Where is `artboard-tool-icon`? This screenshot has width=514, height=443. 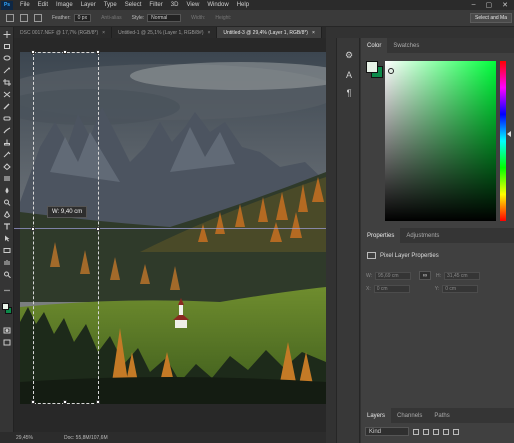
artboard-tool-icon is located at coordinates (7, 46).